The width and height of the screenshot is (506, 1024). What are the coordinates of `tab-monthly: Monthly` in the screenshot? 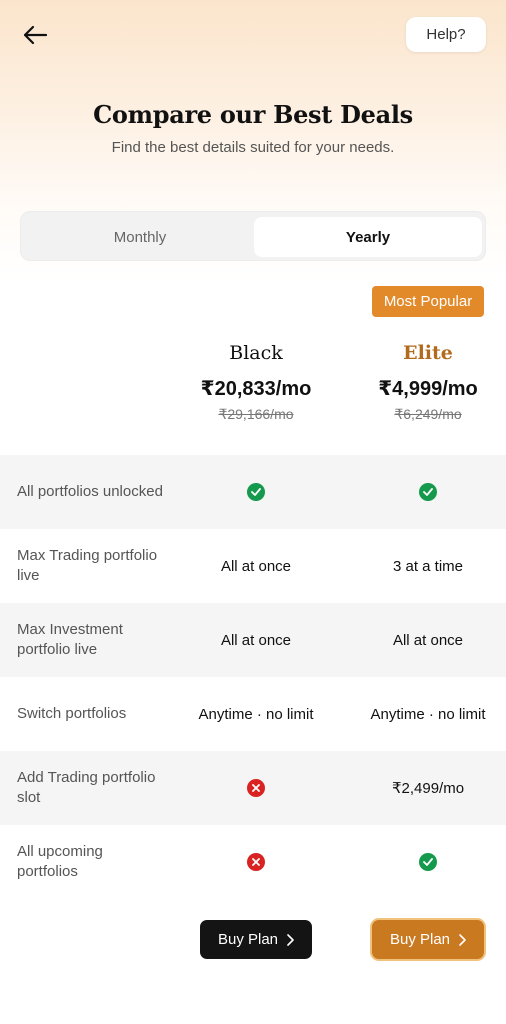 It's located at (140, 237).